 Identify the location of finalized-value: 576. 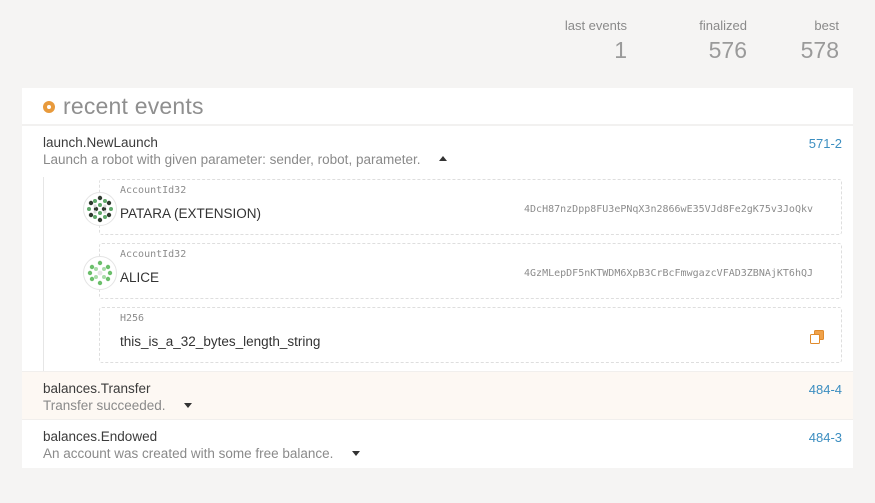
(727, 50).